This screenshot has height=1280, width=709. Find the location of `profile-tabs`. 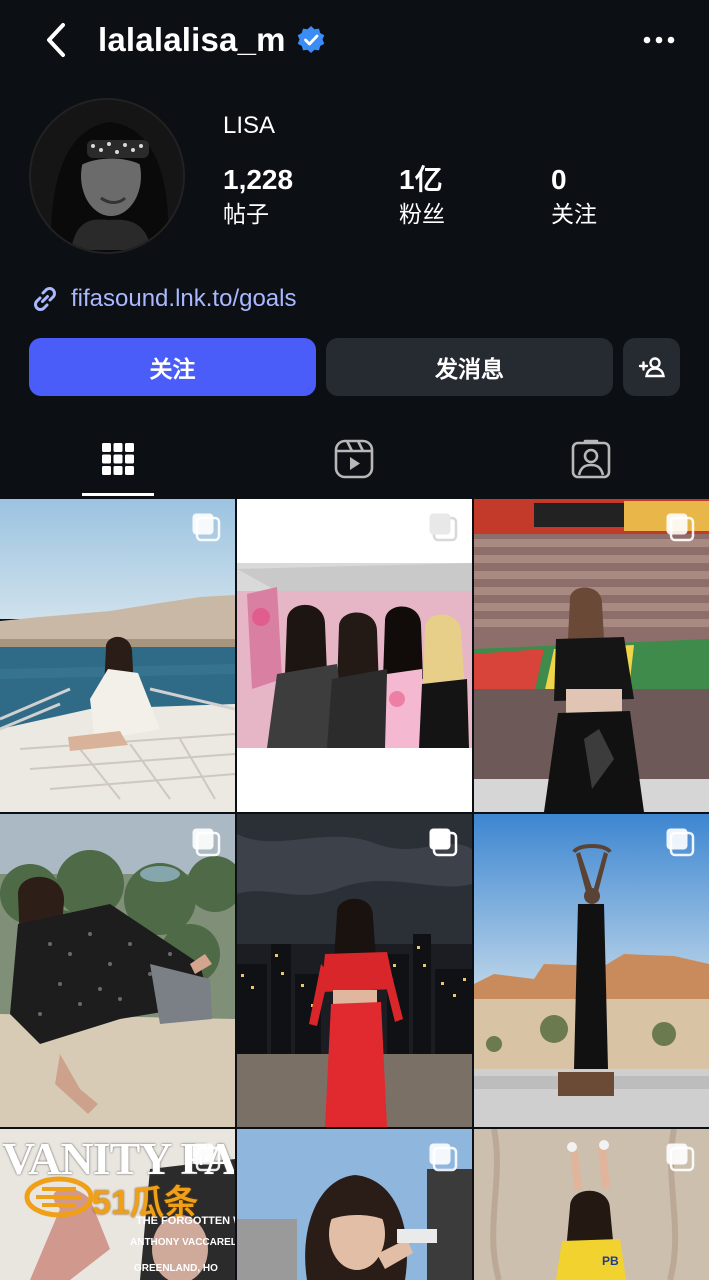

profile-tabs is located at coordinates (354, 459).